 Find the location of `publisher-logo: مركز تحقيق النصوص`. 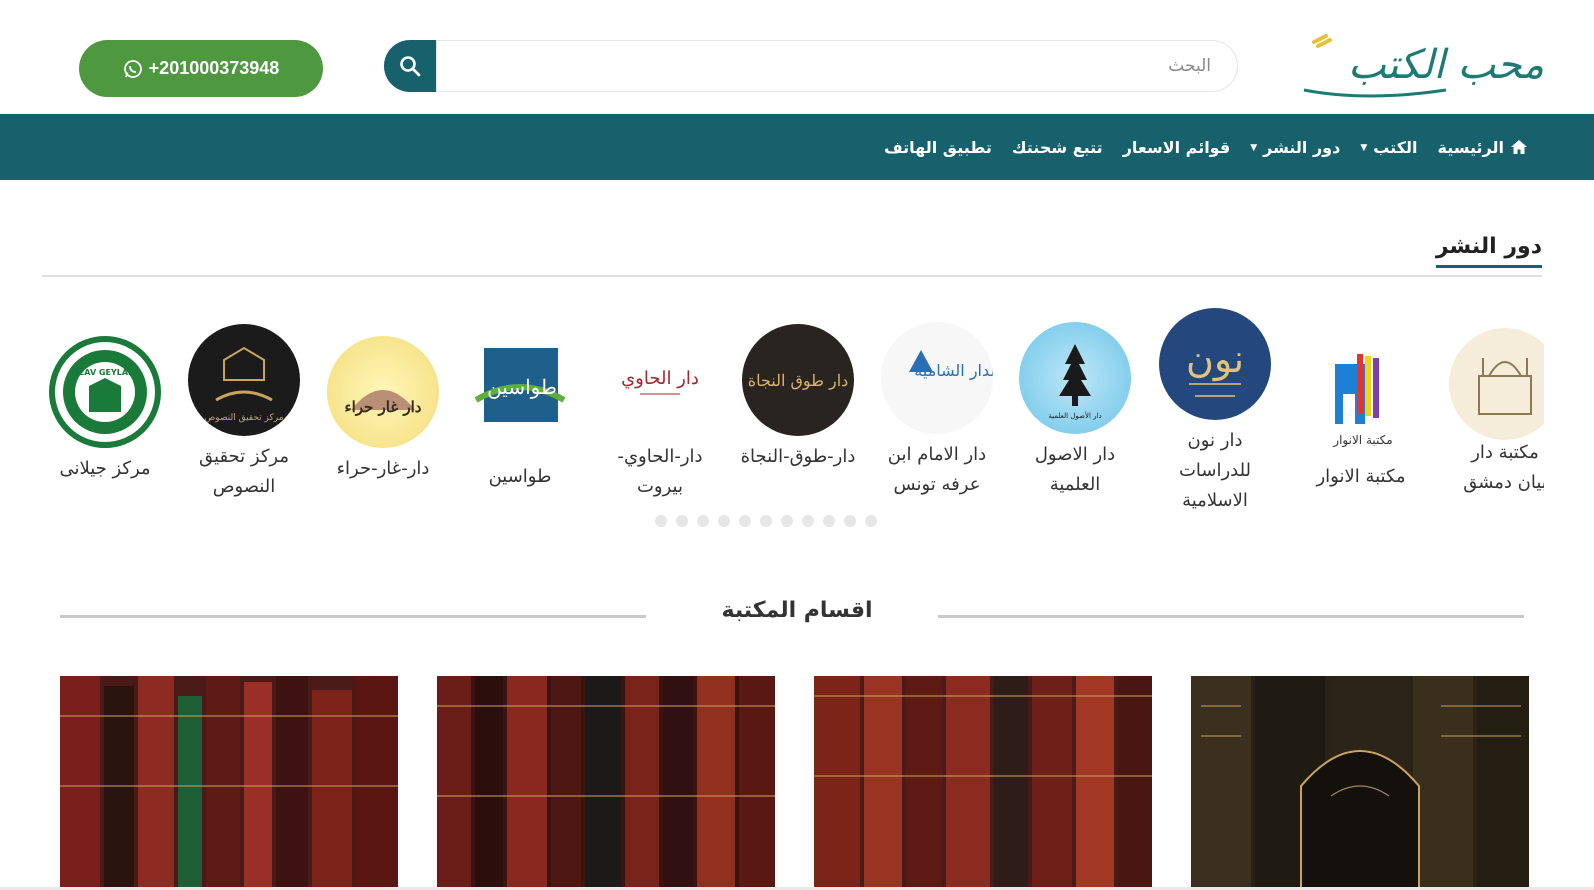

publisher-logo: مركز تحقيق النصوص is located at coordinates (244, 380).